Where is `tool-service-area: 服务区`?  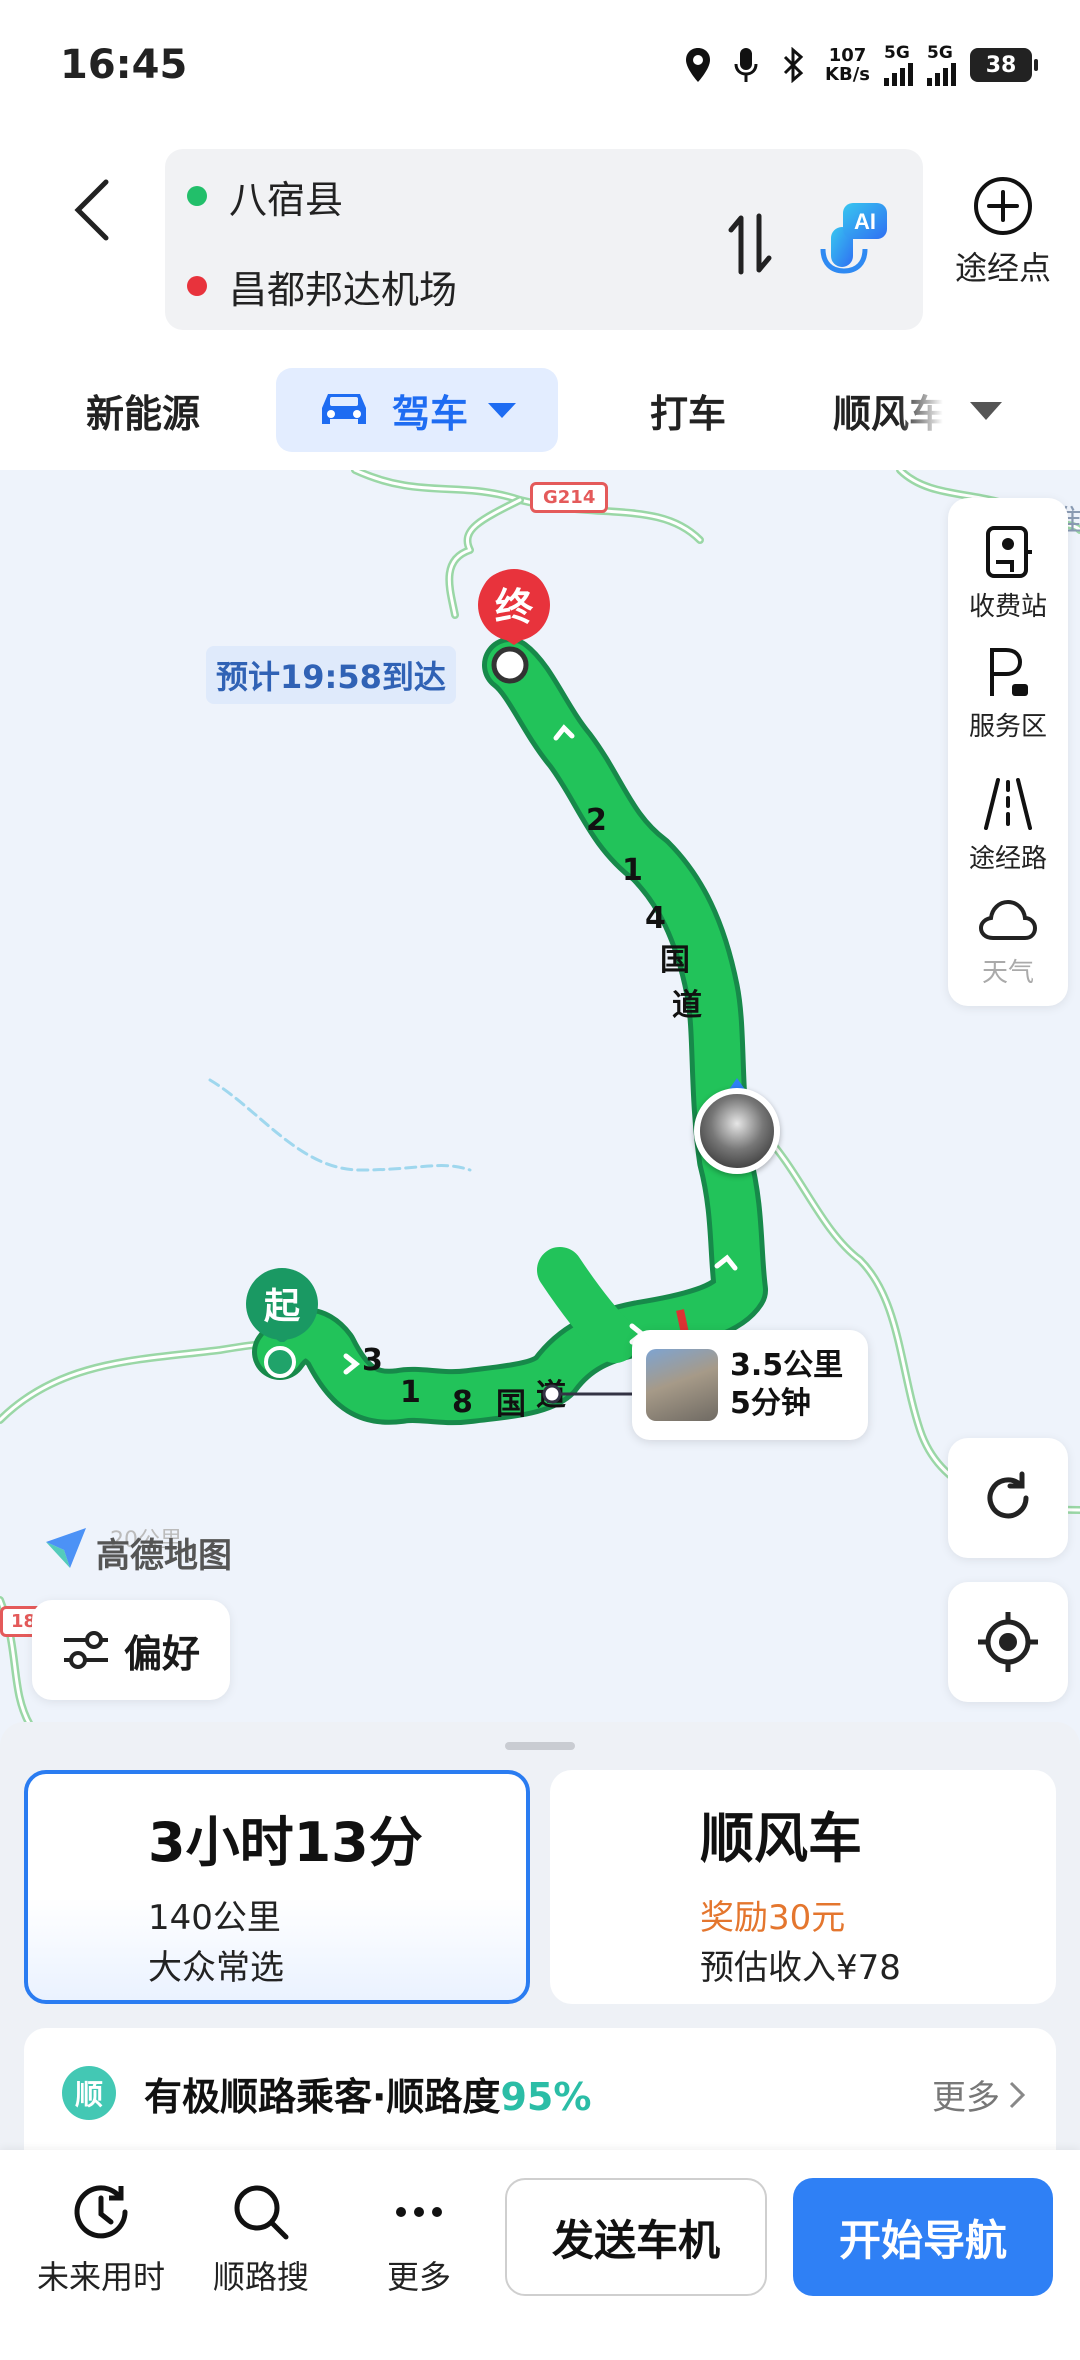
tool-service-area: 服务区 is located at coordinates (1008, 693).